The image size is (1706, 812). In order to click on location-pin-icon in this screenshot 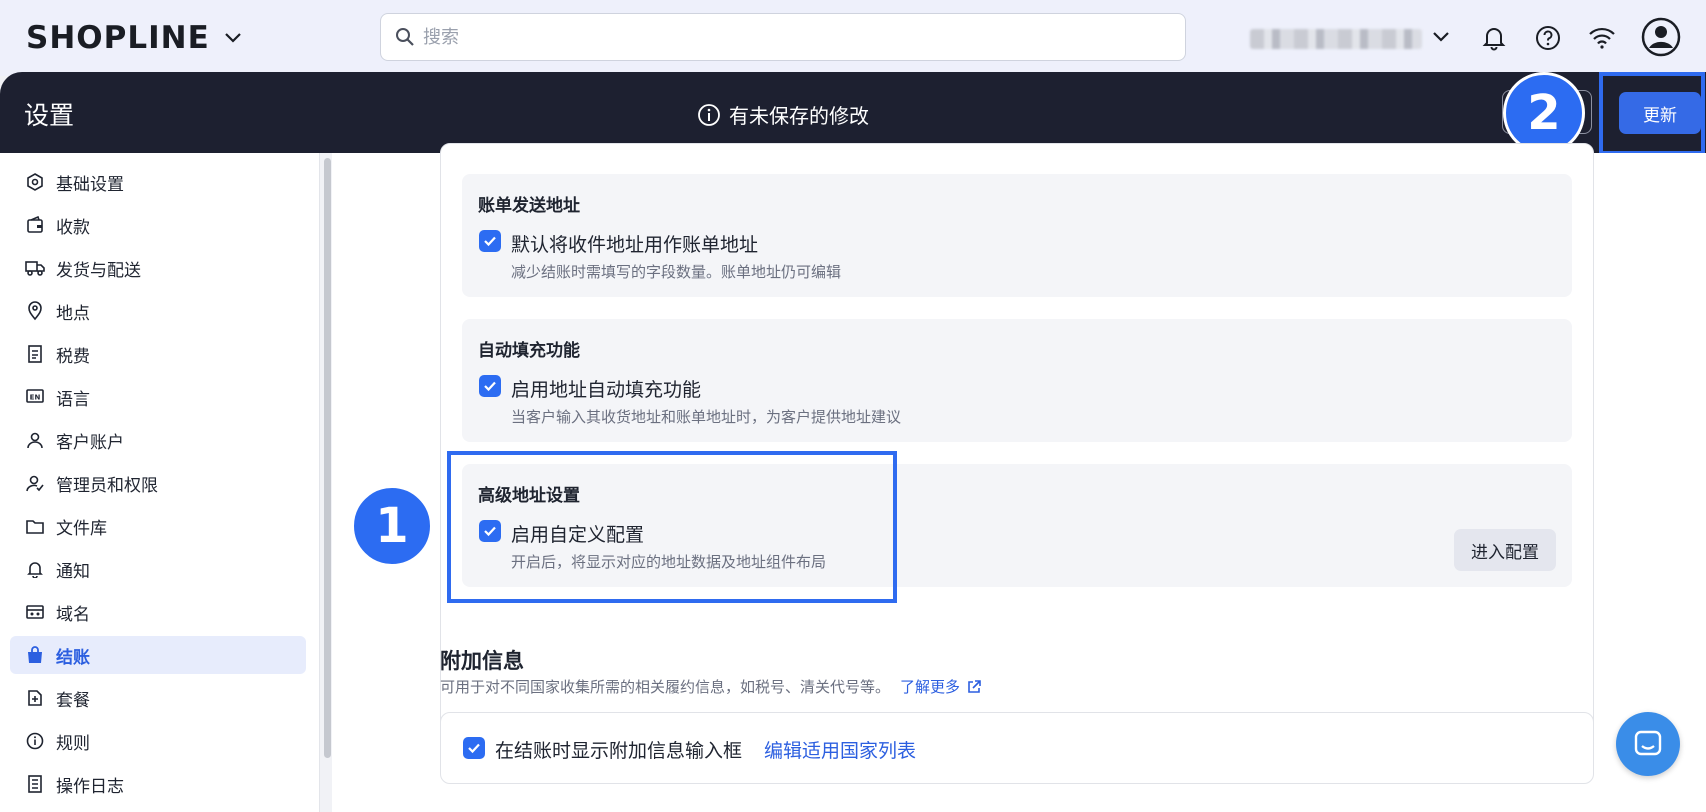, I will do `click(35, 311)`.